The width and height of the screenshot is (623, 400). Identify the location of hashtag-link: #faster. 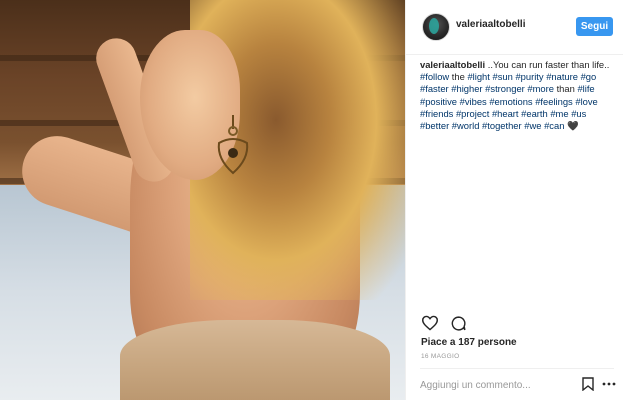
(434, 88).